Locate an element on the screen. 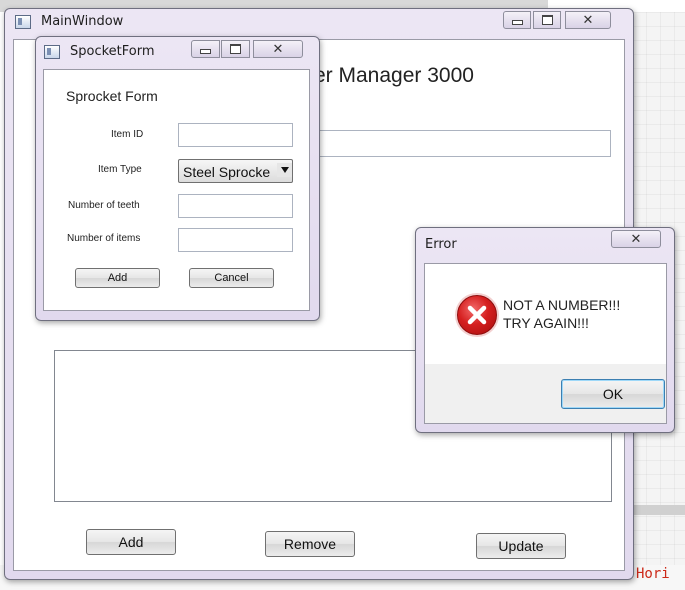 This screenshot has width=685, height=590. ok-button: OK is located at coordinates (613, 394).